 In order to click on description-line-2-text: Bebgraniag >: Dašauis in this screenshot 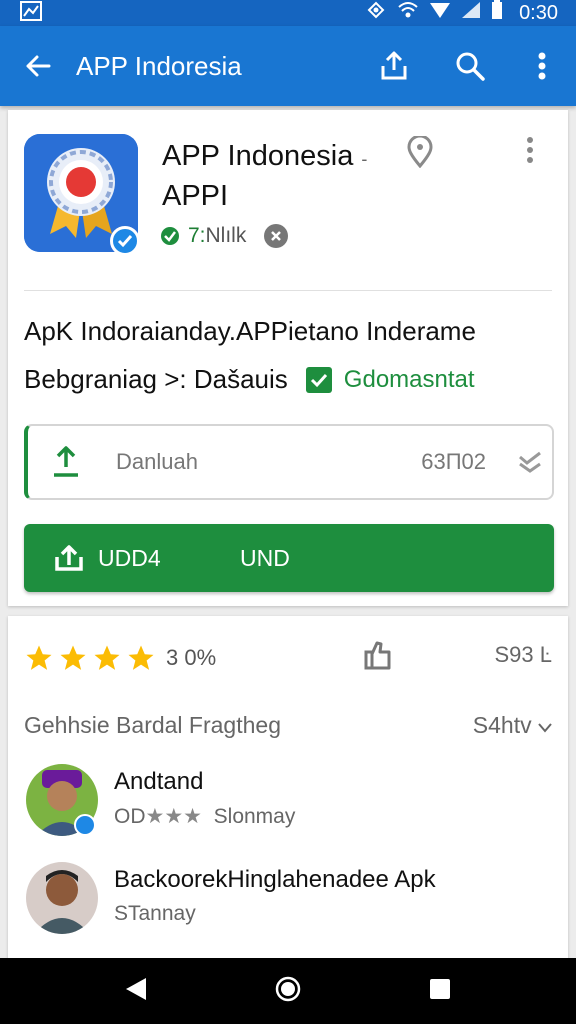, I will do `click(156, 379)`.